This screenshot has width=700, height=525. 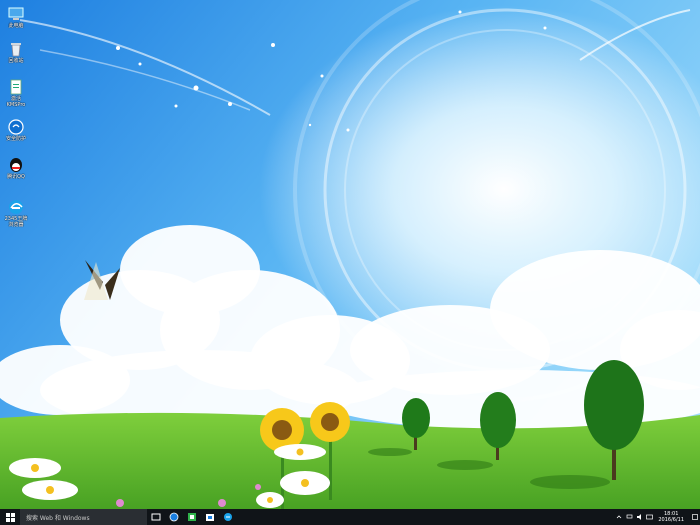 I want to click on network-icon, so click(x=629, y=516).